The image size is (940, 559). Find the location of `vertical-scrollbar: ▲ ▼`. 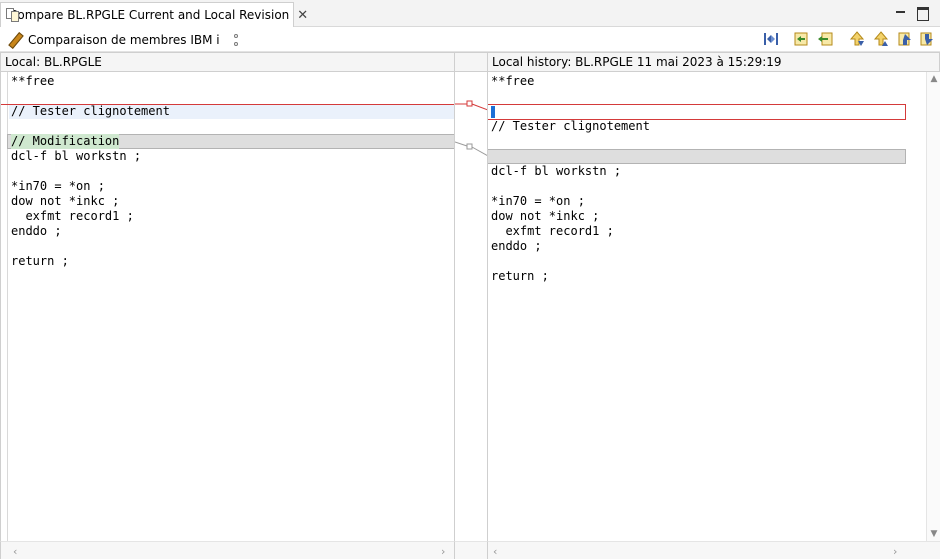

vertical-scrollbar: ▲ ▼ is located at coordinates (933, 306).